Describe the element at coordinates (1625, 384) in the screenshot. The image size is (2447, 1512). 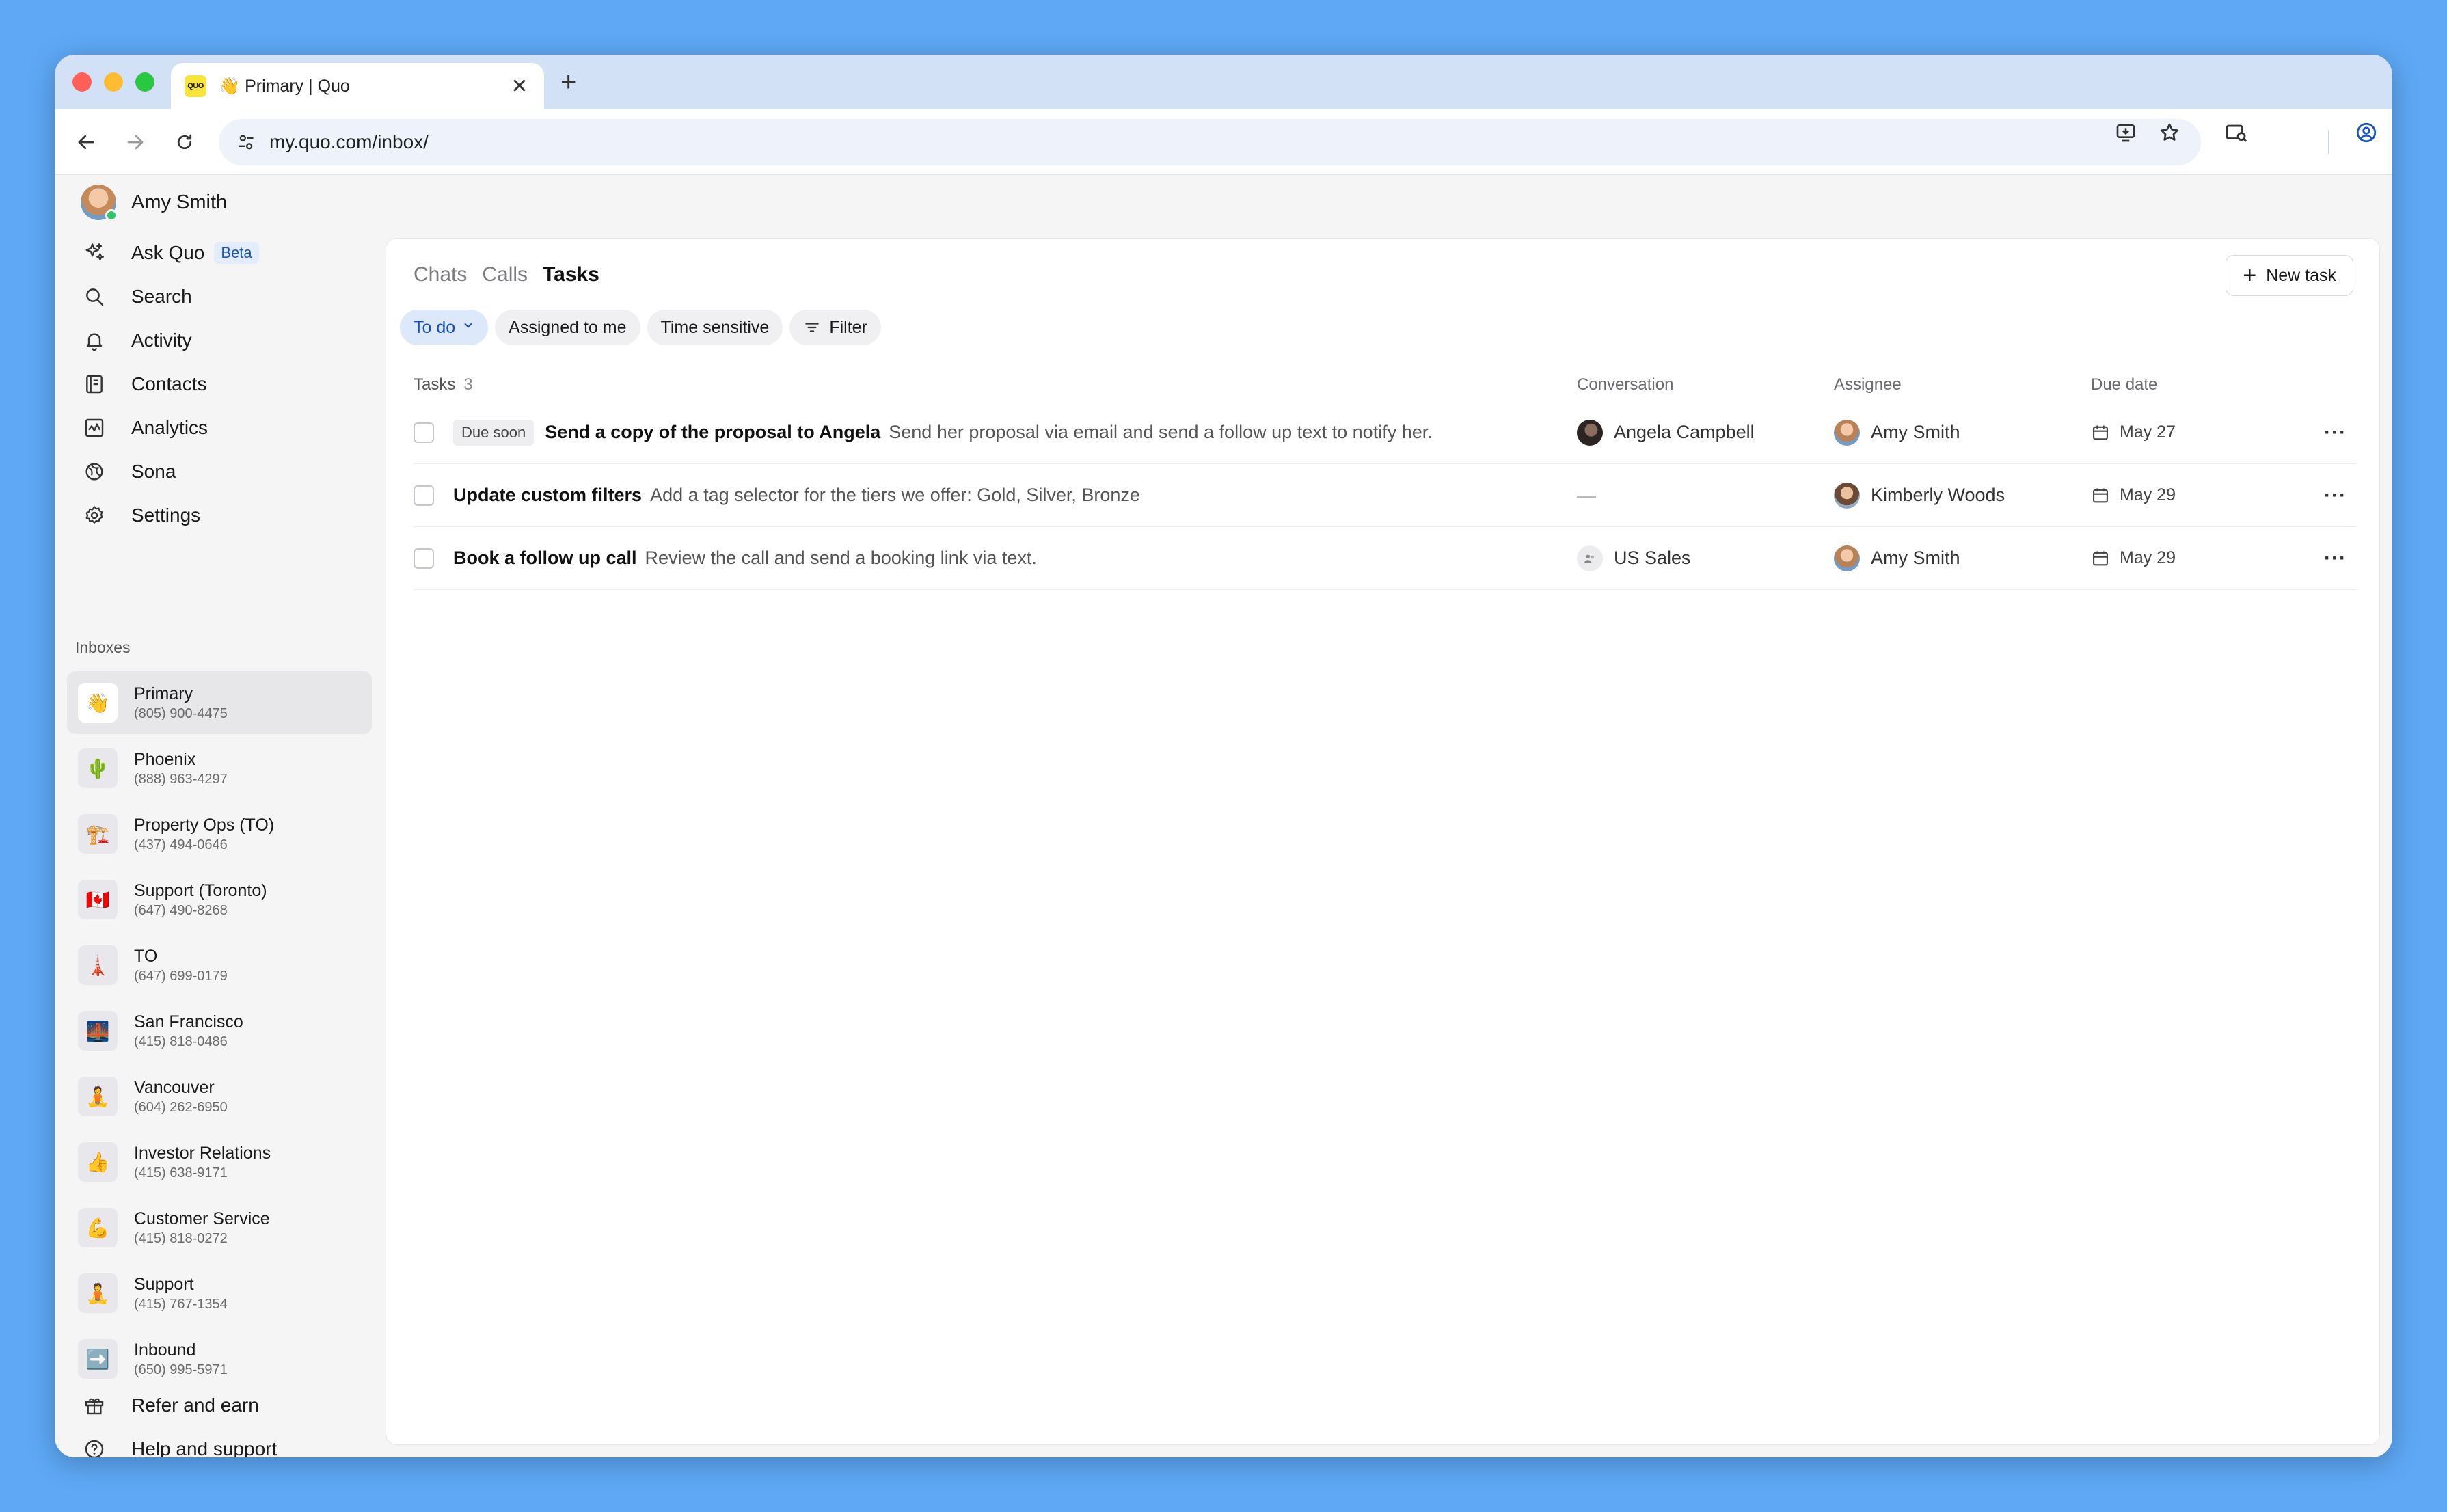
I see `conversation-header: Conversation` at that location.